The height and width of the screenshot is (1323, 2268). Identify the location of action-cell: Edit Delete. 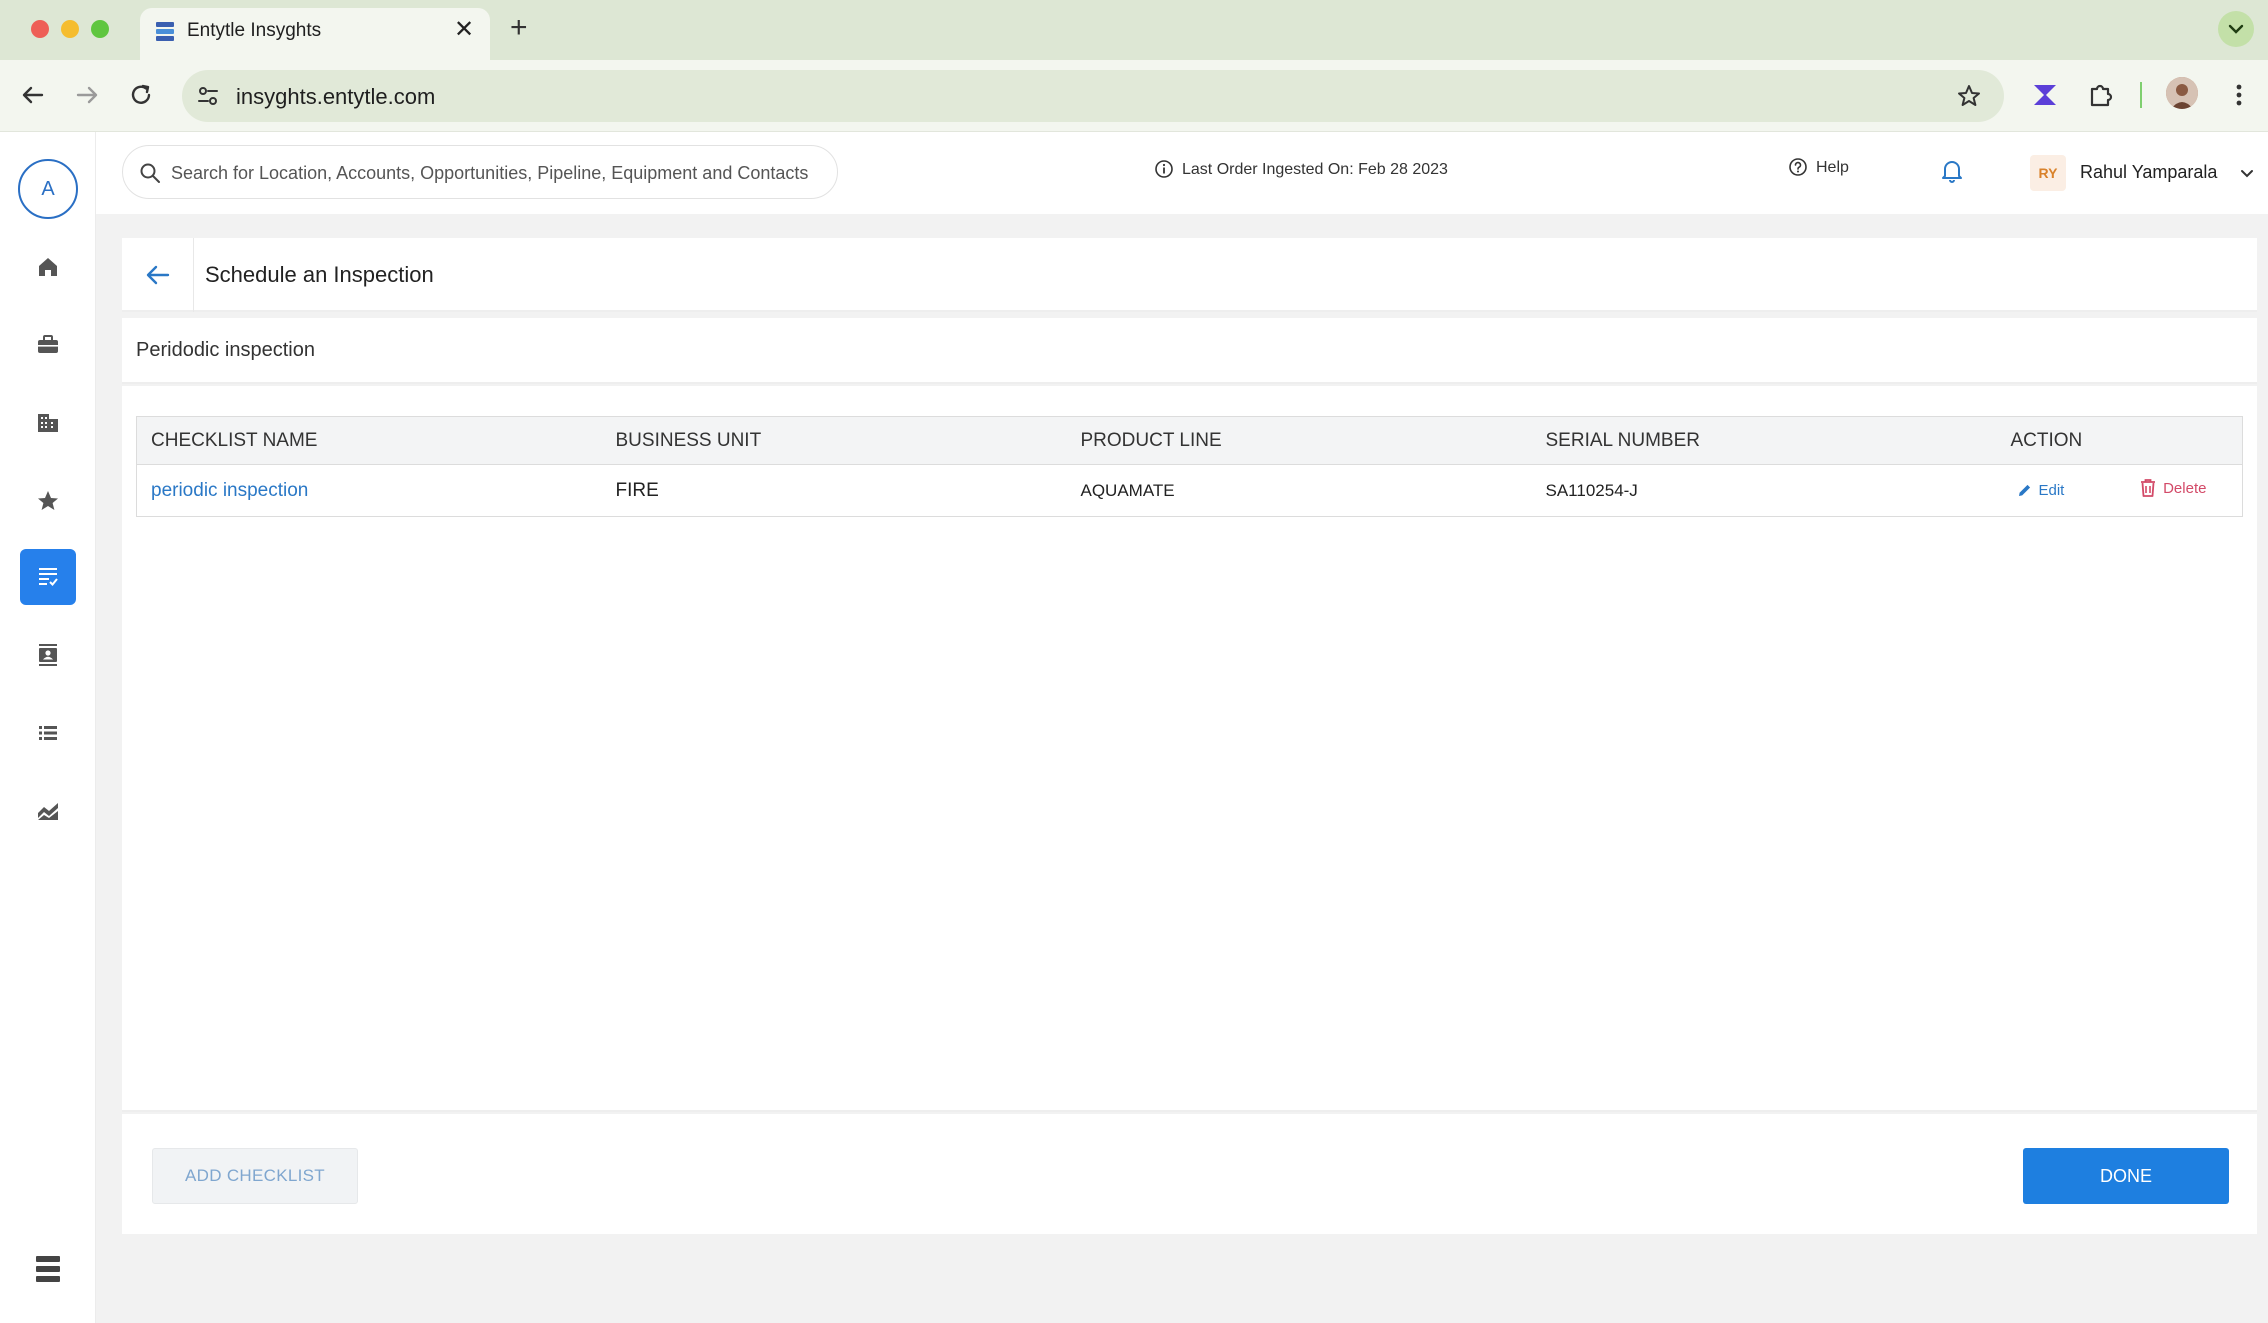
(2120, 491).